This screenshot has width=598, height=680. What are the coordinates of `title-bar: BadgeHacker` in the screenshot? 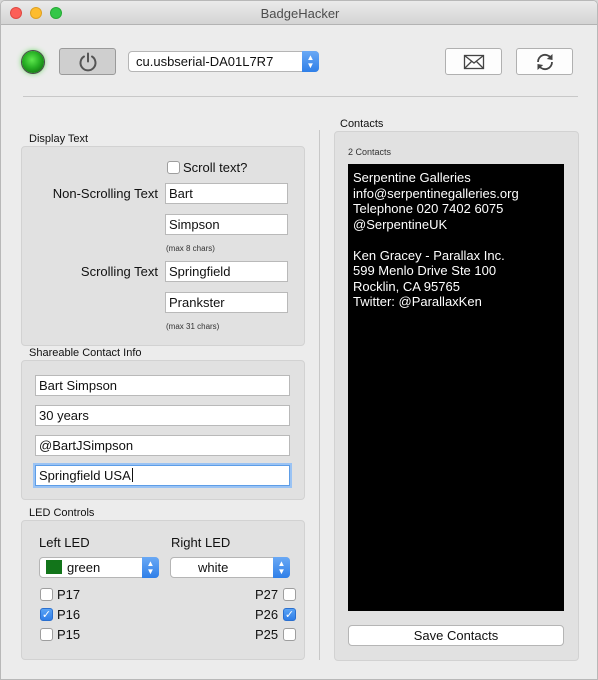 It's located at (299, 13).